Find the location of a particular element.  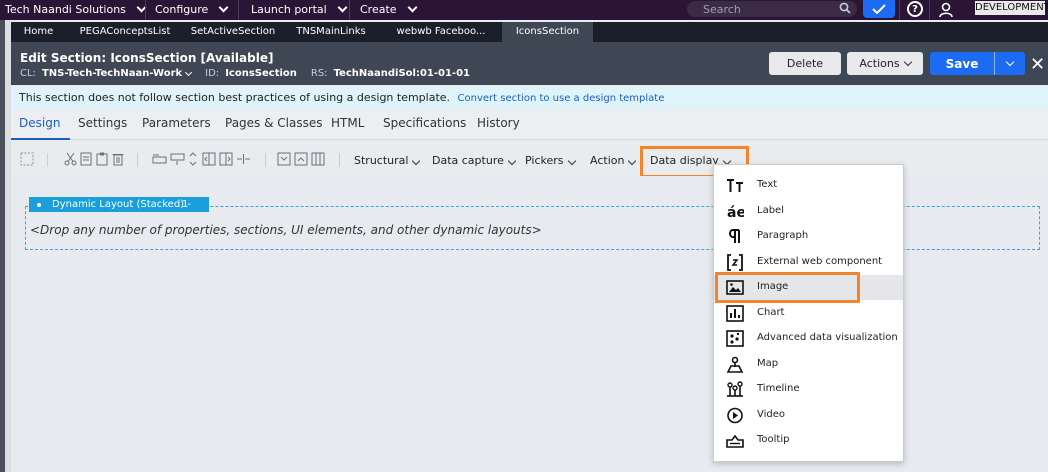

org-menu: Tech Naandi Solutions is located at coordinates (76, 9).